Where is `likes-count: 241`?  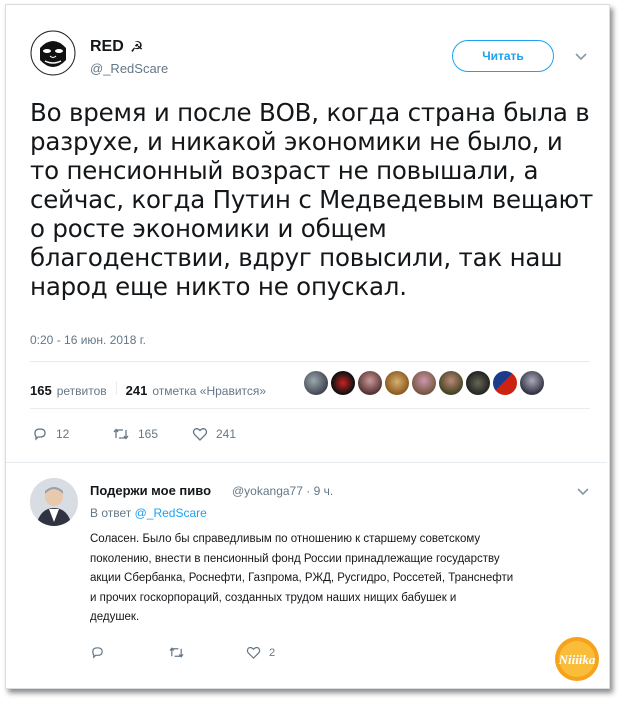
likes-count: 241 is located at coordinates (137, 390).